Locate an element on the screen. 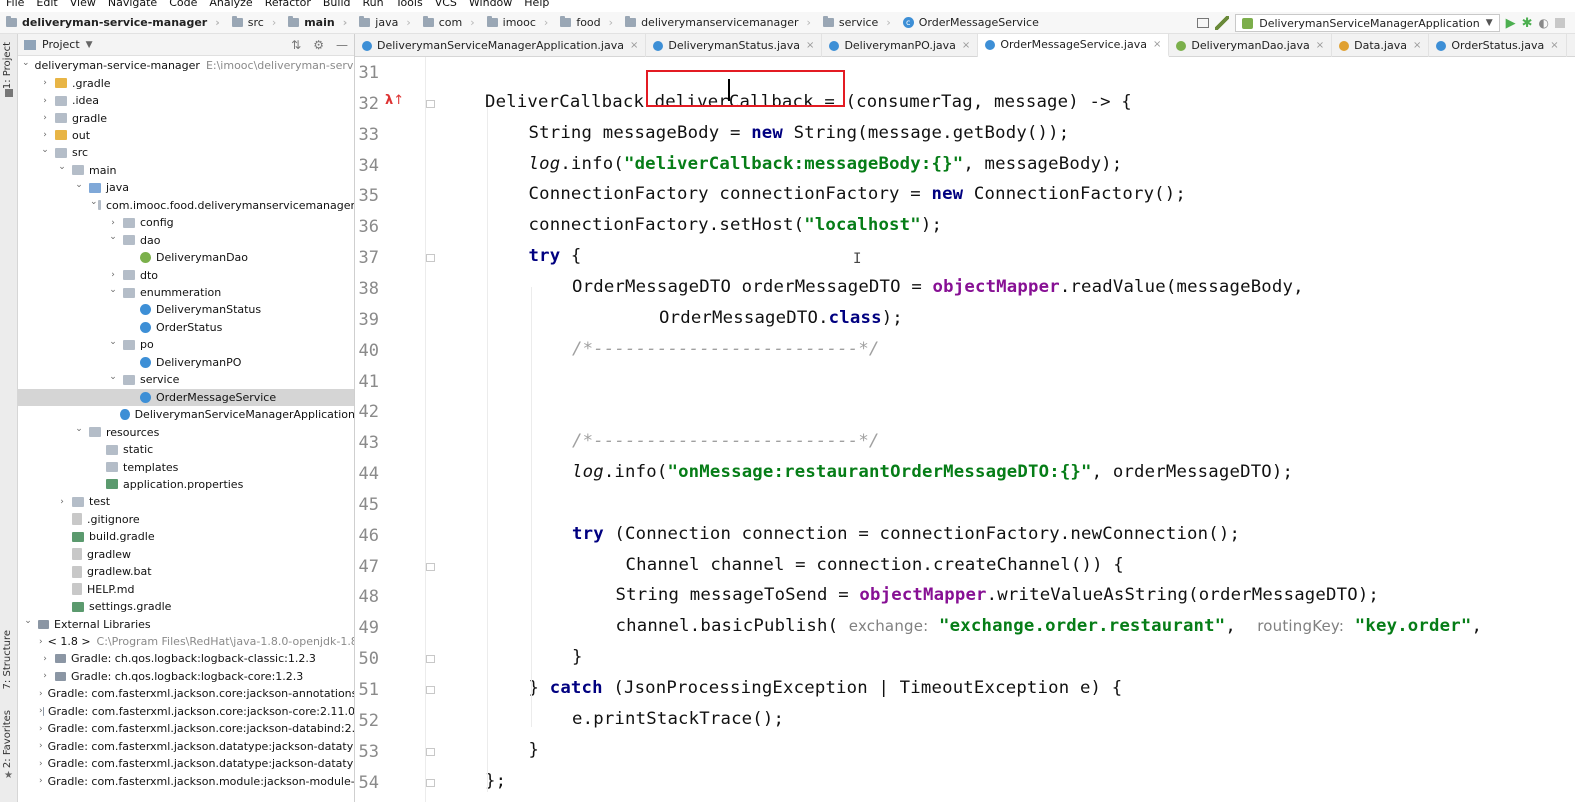 The width and height of the screenshot is (1575, 802). menu-item: Navigate is located at coordinates (132, 4).